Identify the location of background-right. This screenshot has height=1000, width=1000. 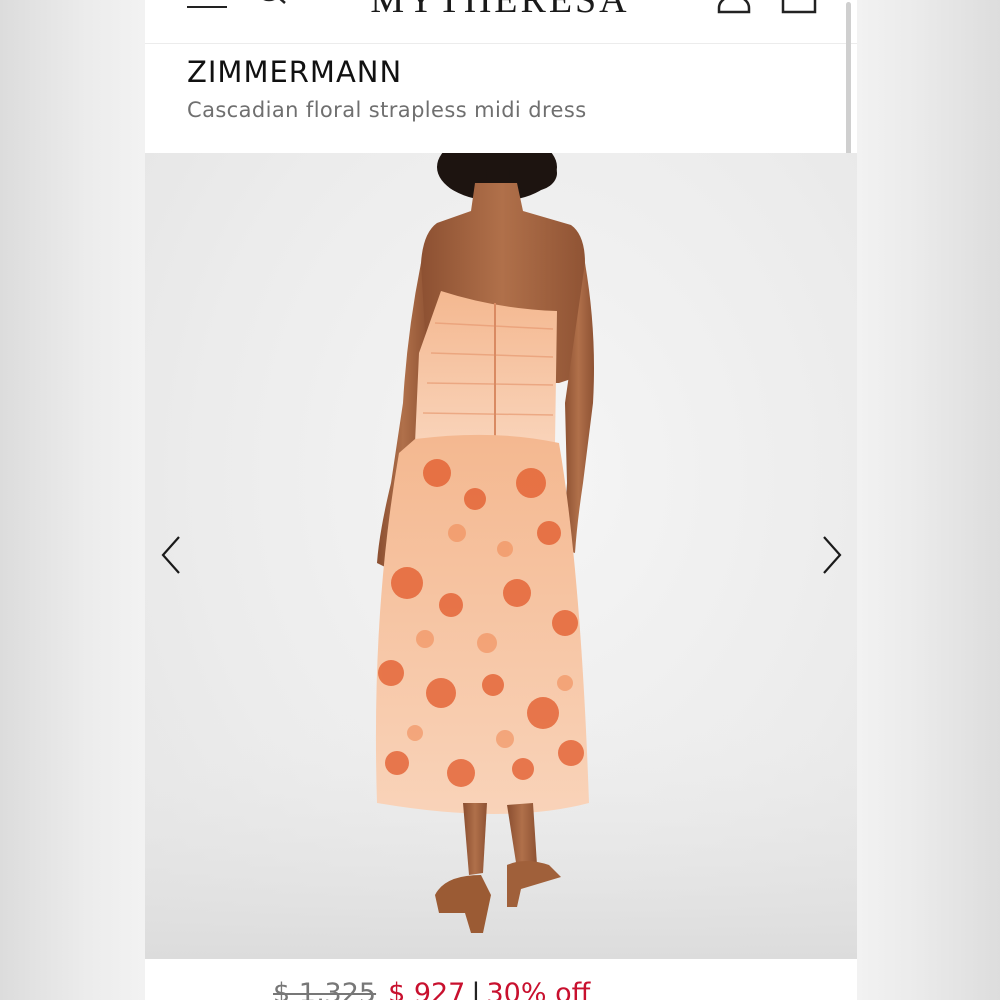
(928, 500).